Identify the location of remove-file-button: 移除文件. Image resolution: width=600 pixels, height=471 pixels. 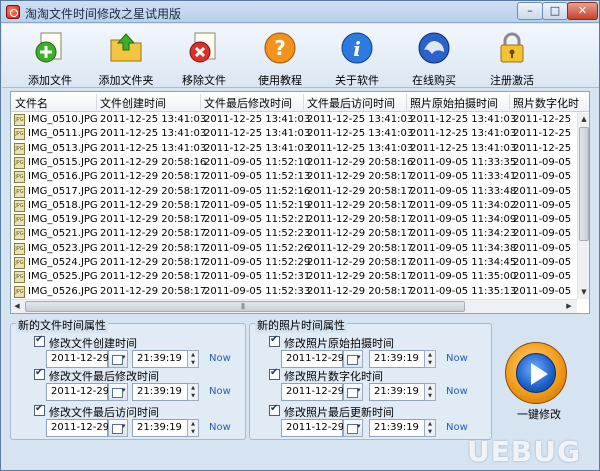
(204, 57).